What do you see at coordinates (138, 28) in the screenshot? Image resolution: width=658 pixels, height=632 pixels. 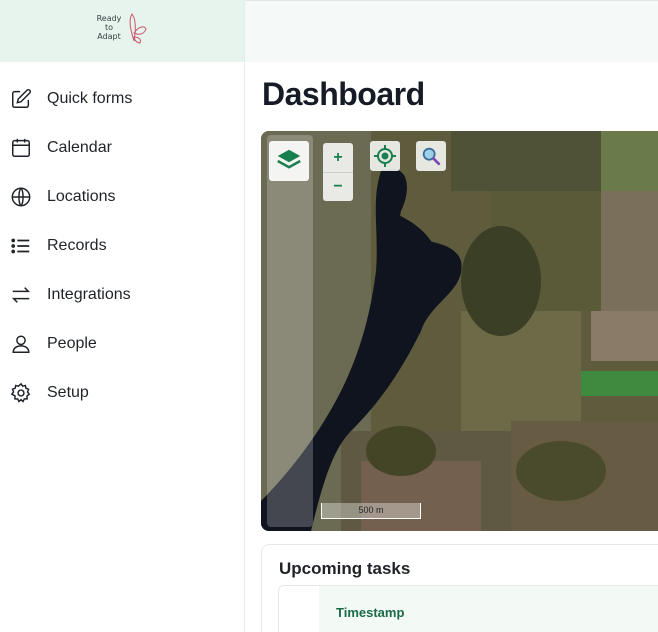 I see `butterfly-icon` at bounding box center [138, 28].